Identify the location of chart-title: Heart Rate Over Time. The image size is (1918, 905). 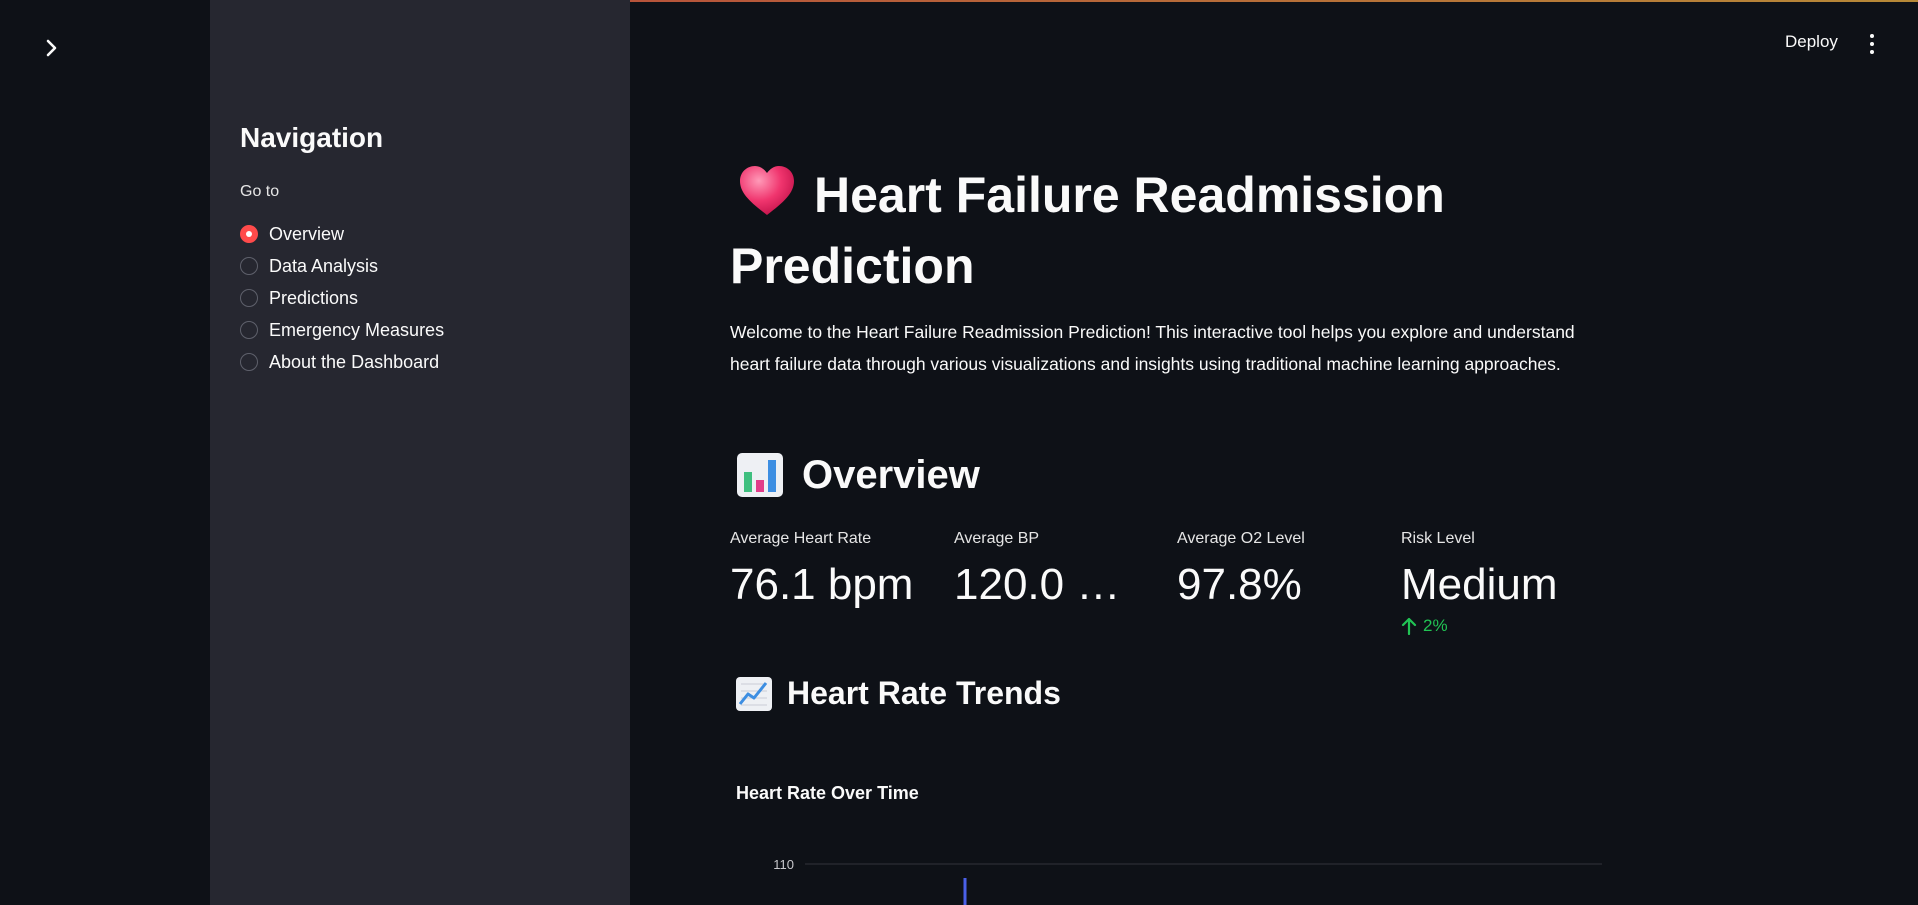
(827, 793).